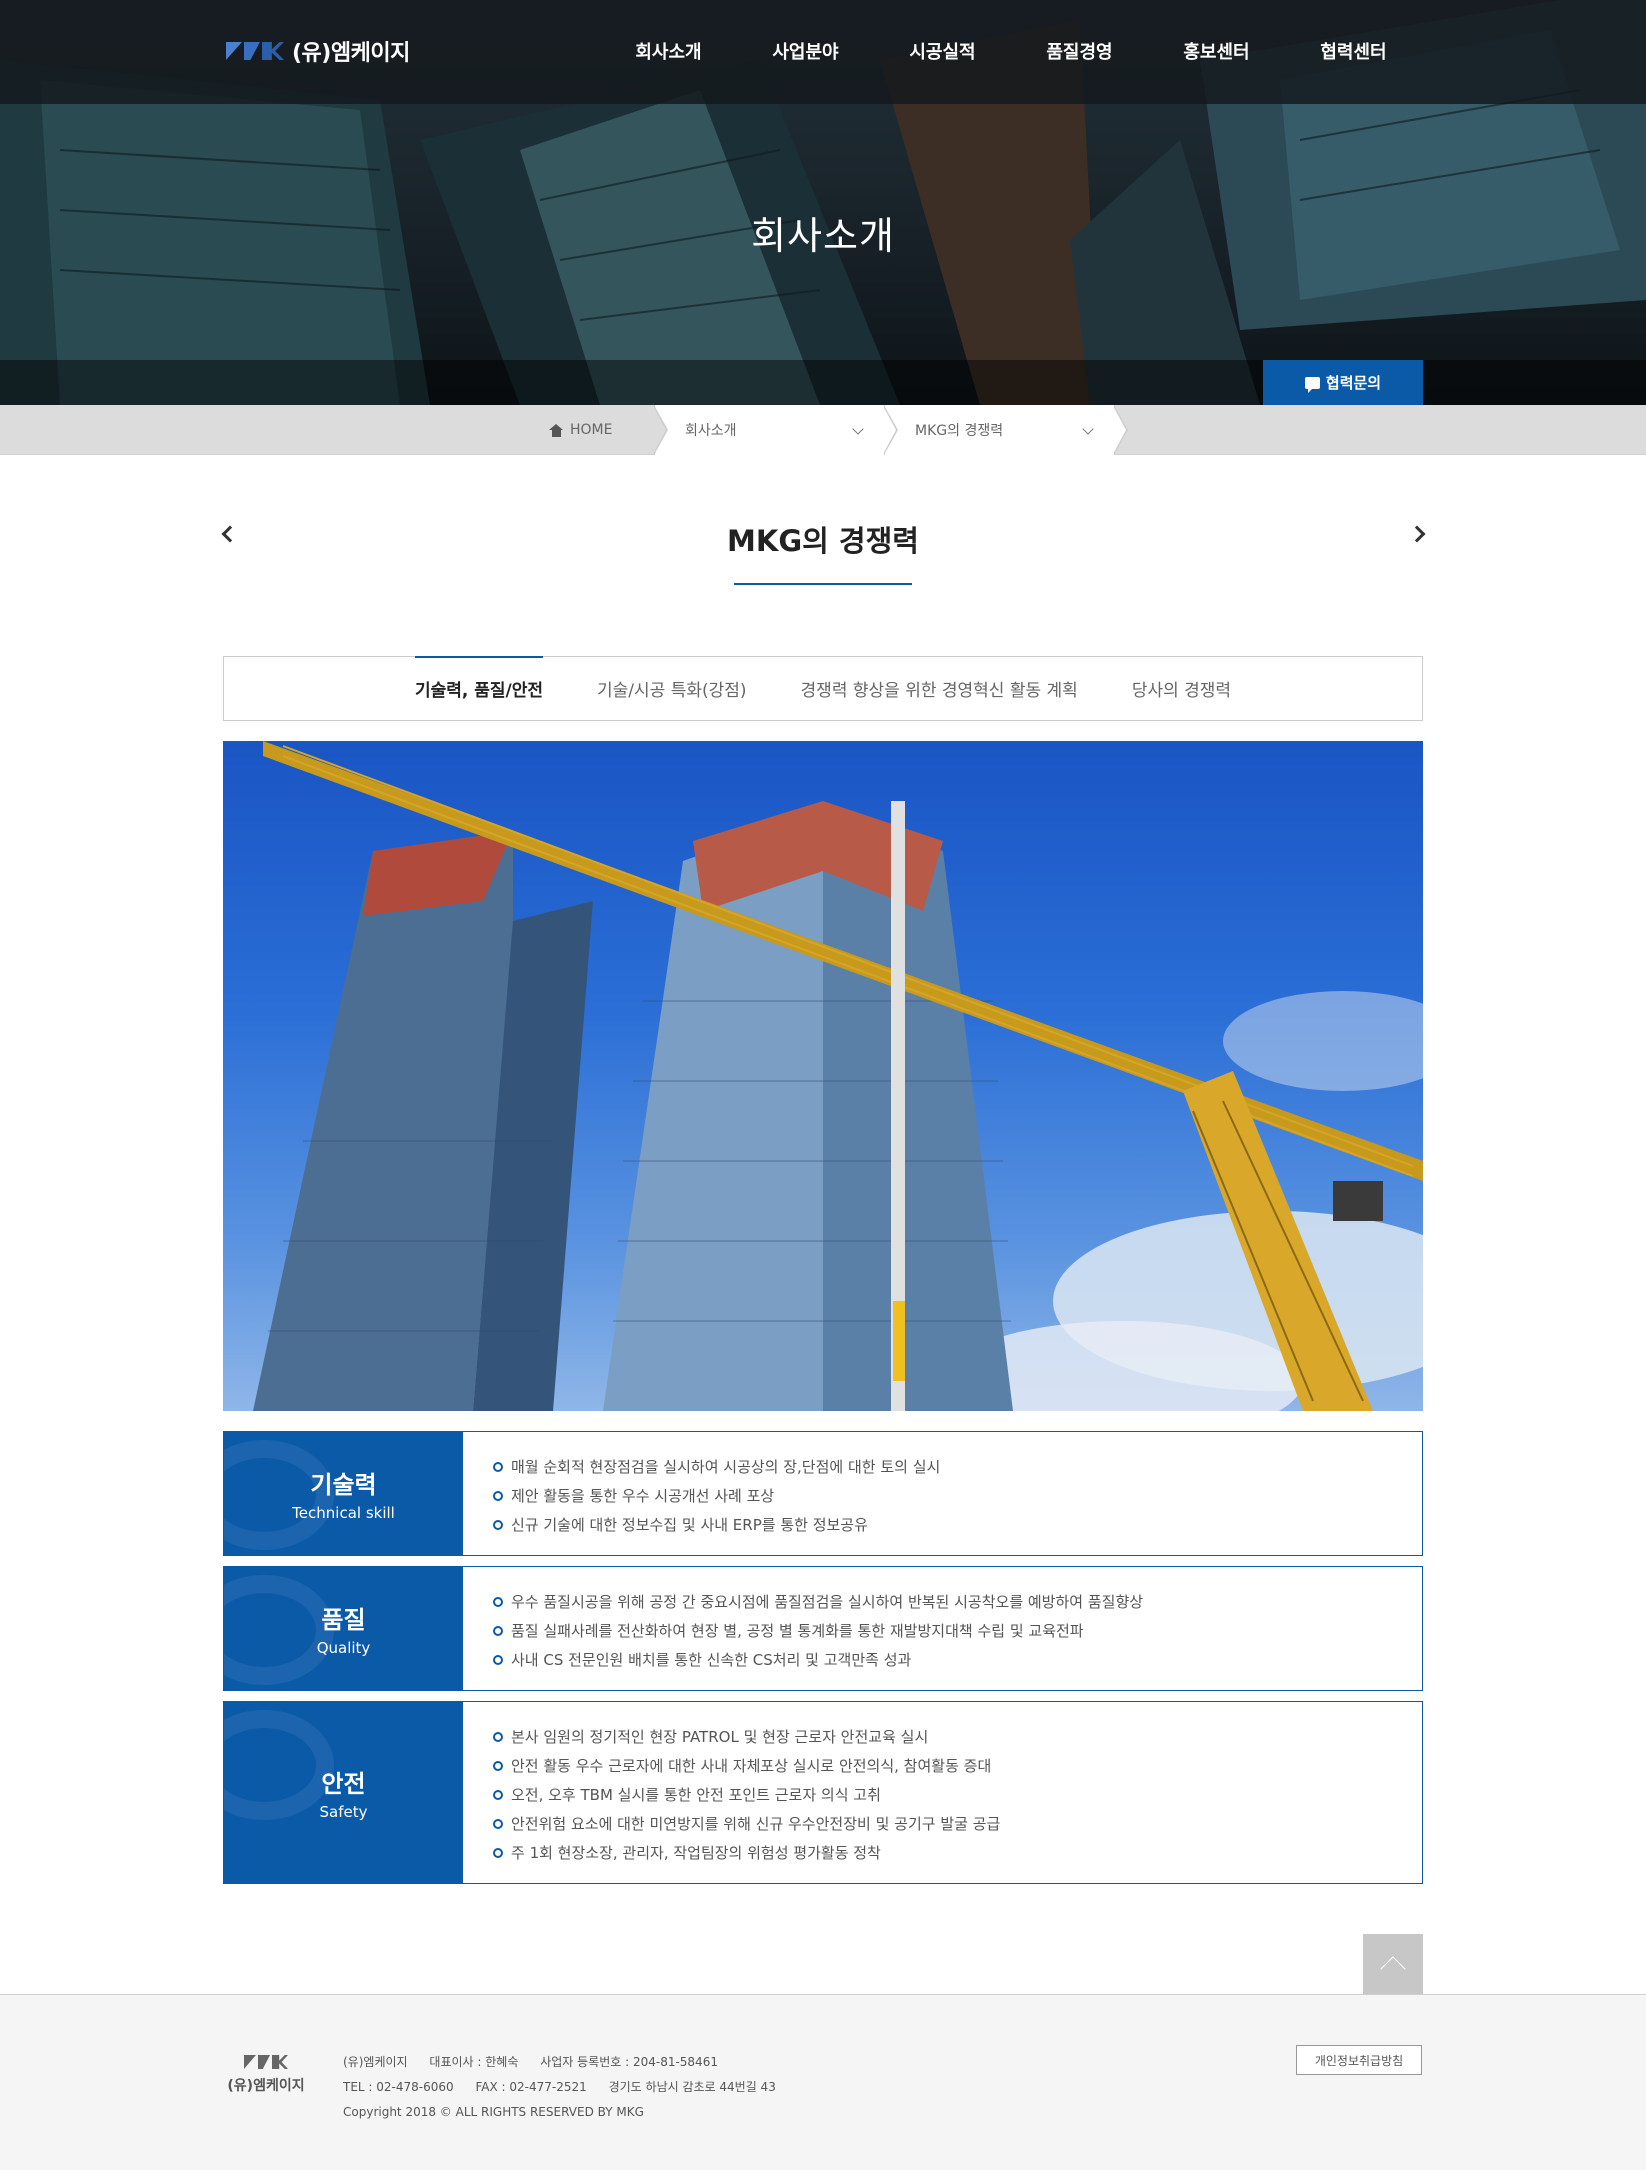  I want to click on breadcrumb-level2-label: MKG의 경쟁력, so click(959, 431).